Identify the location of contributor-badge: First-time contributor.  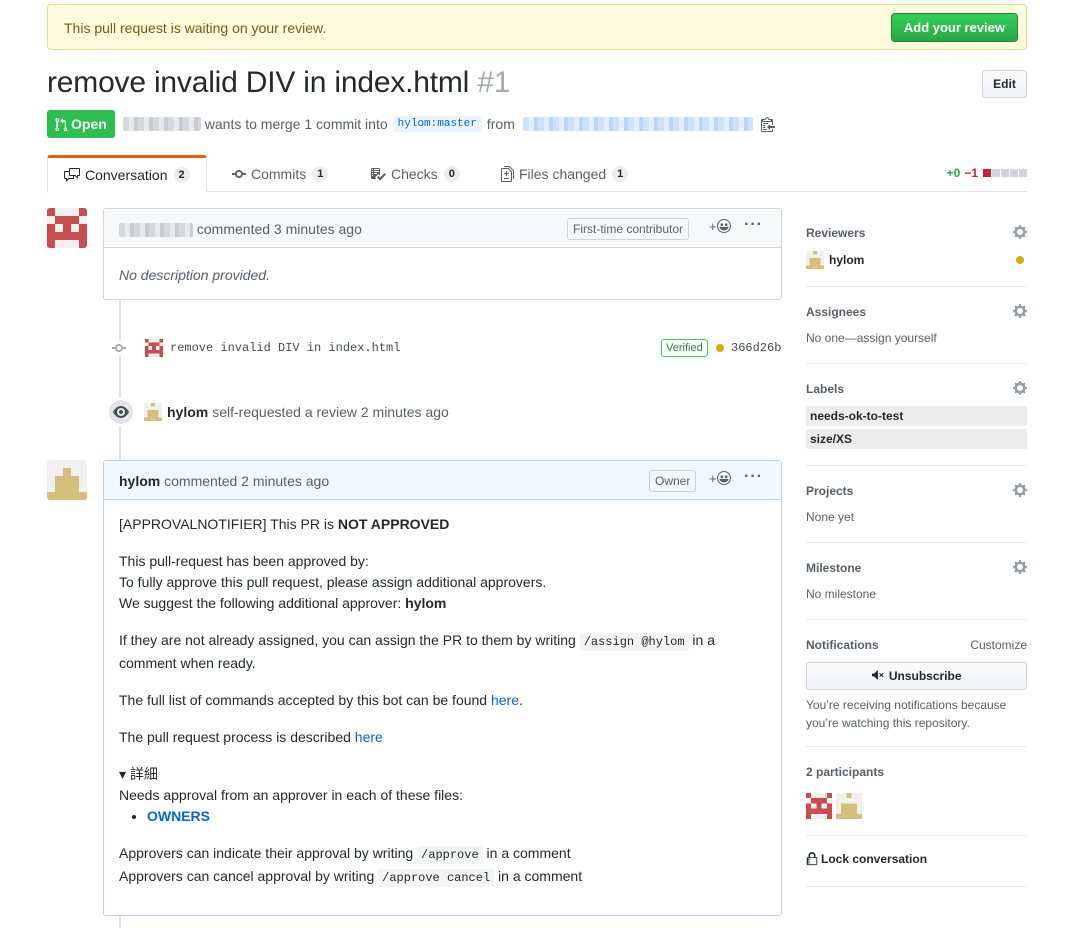
(628, 229).